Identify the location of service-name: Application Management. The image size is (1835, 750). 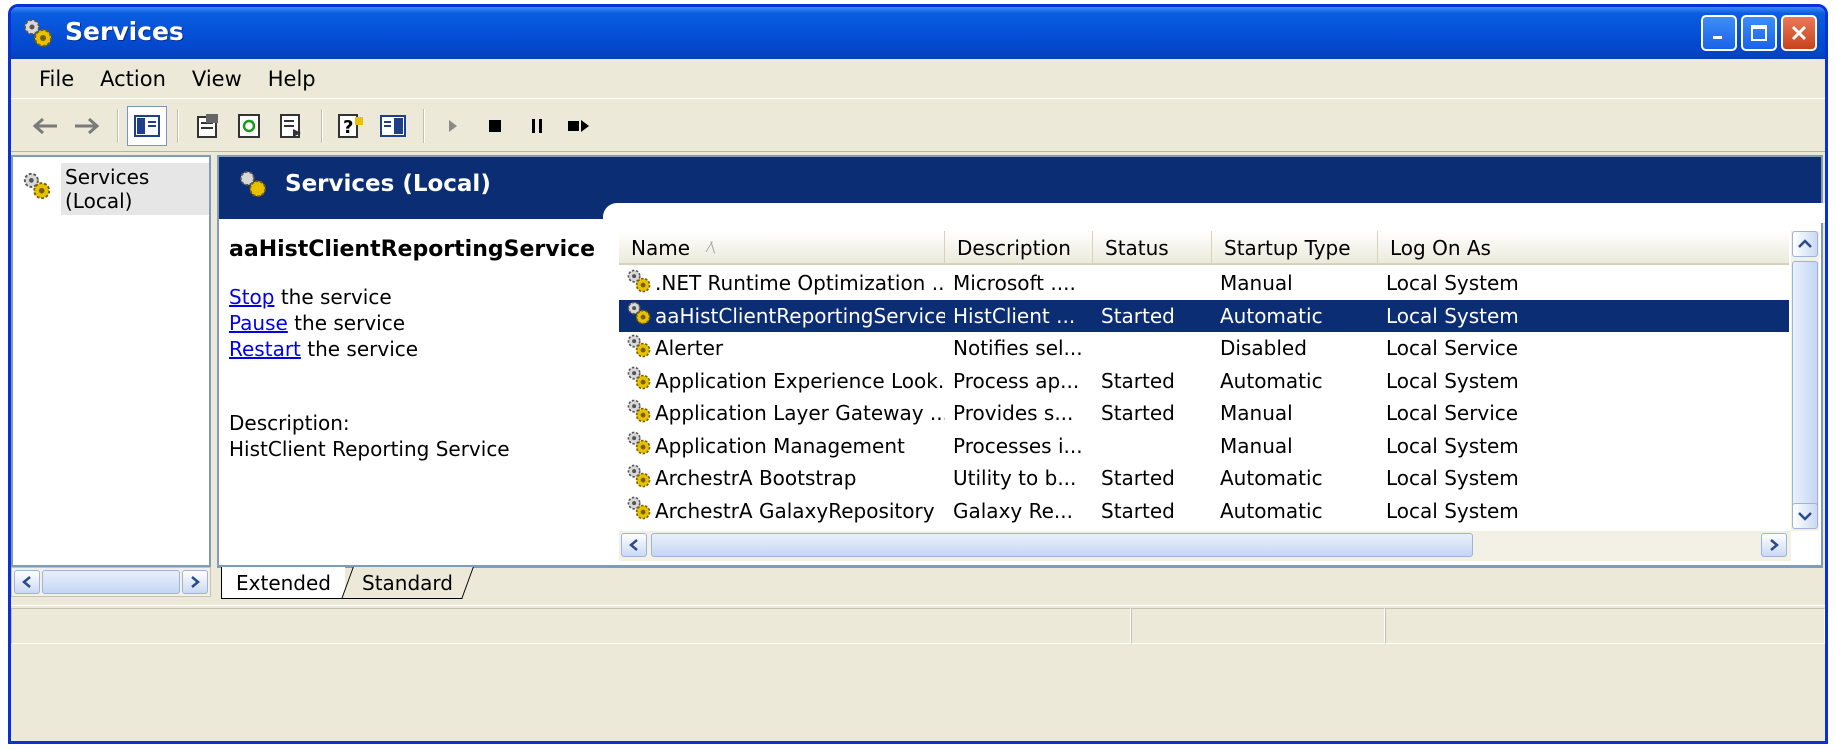
(780, 445).